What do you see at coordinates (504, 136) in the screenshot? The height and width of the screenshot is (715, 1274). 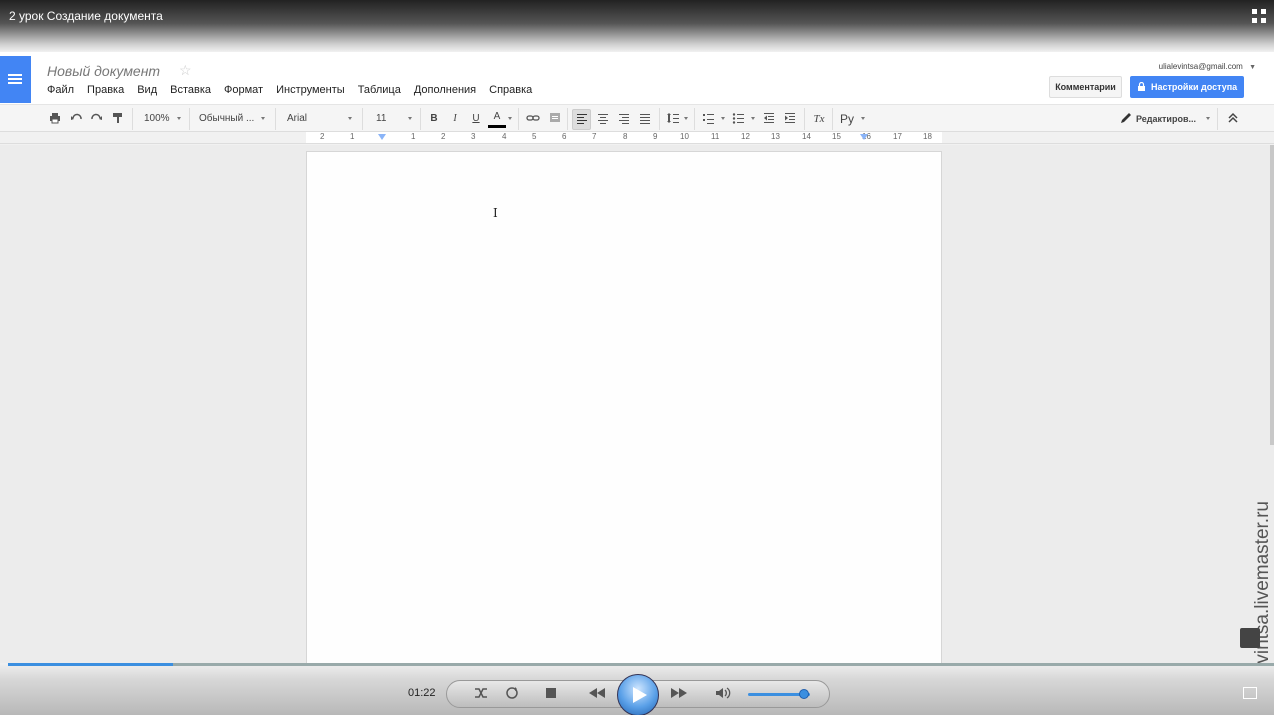 I see `ruler-number: 4` at bounding box center [504, 136].